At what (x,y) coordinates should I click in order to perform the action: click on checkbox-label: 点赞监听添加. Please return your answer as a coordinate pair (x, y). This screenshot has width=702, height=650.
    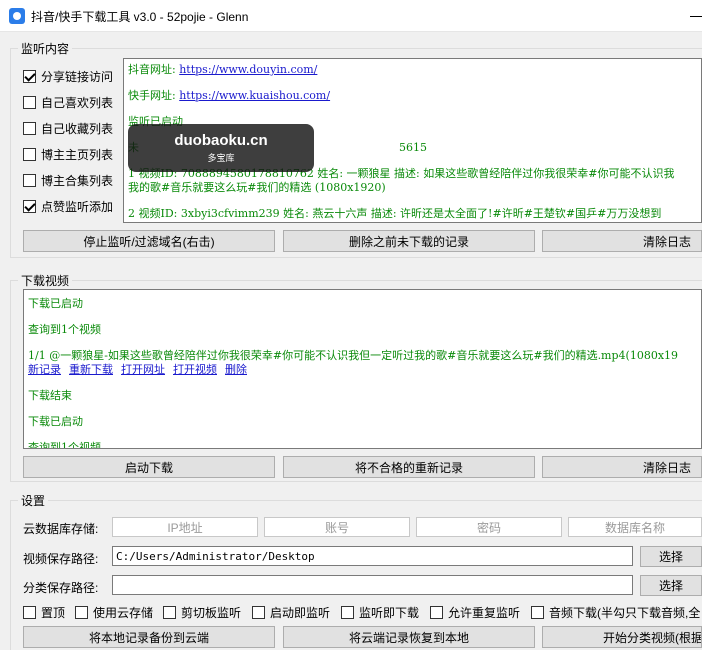
    Looking at the image, I should click on (77, 207).